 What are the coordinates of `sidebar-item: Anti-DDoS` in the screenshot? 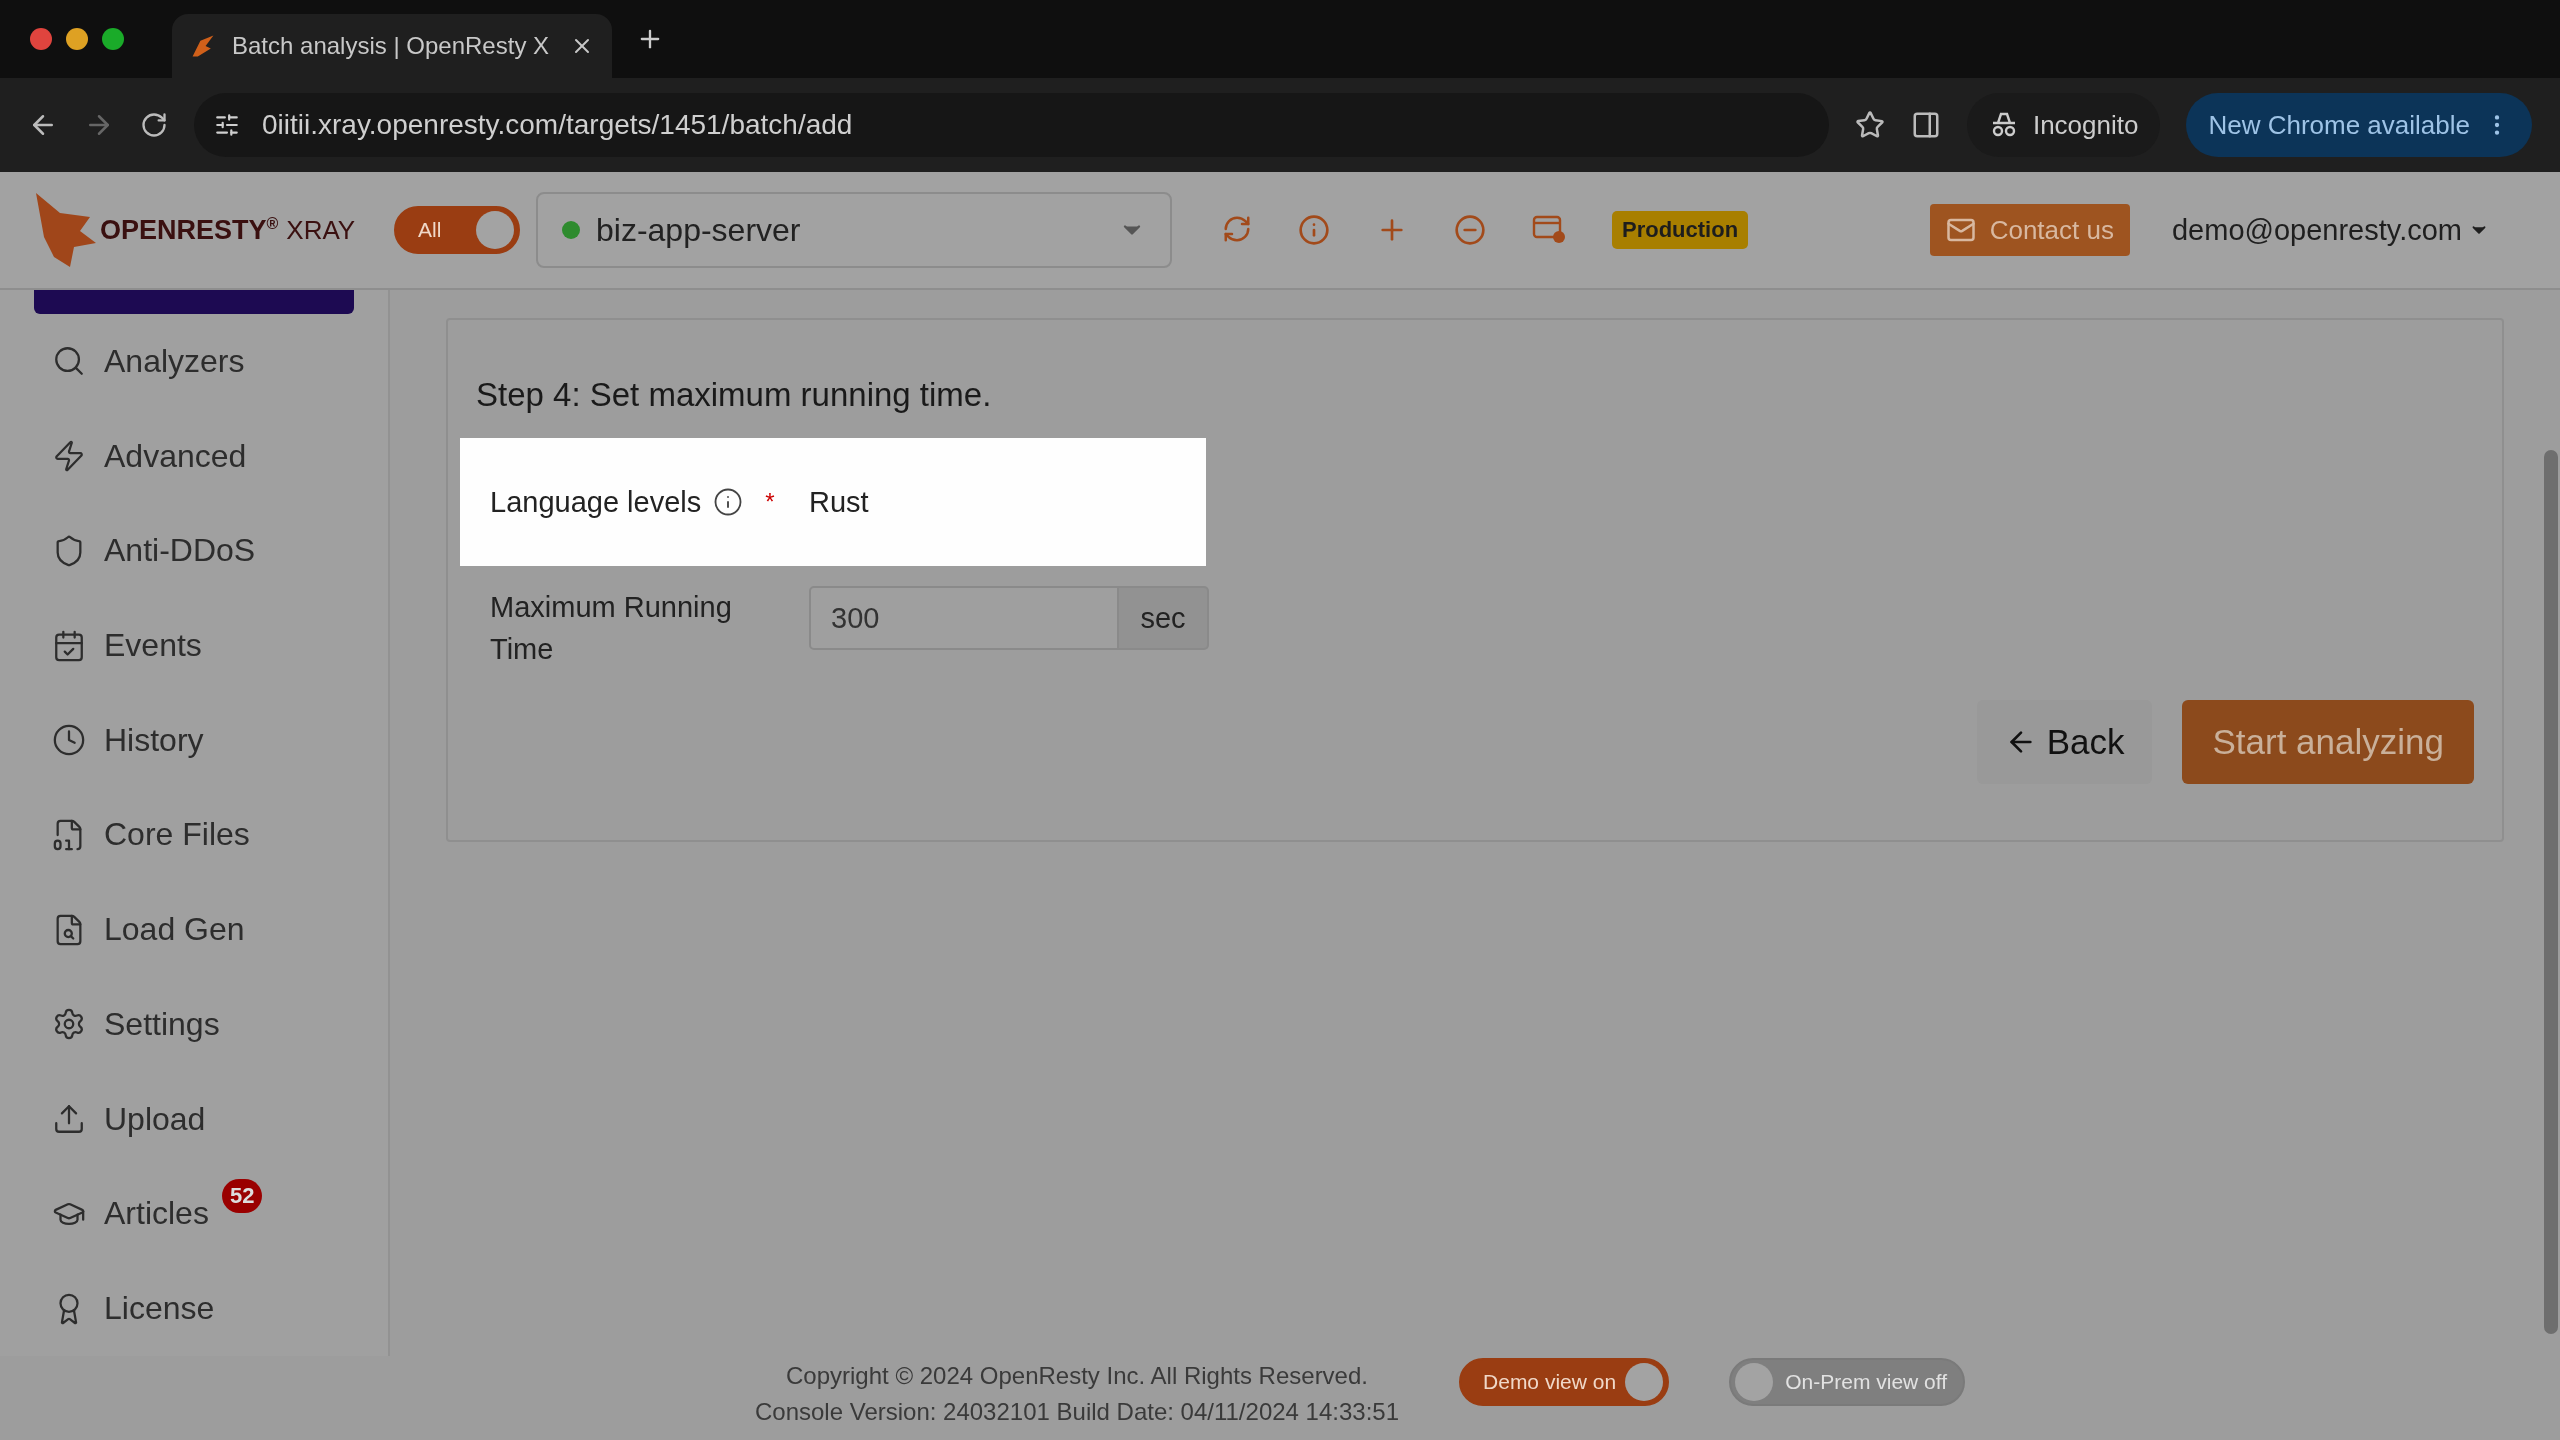 It's located at (194, 551).